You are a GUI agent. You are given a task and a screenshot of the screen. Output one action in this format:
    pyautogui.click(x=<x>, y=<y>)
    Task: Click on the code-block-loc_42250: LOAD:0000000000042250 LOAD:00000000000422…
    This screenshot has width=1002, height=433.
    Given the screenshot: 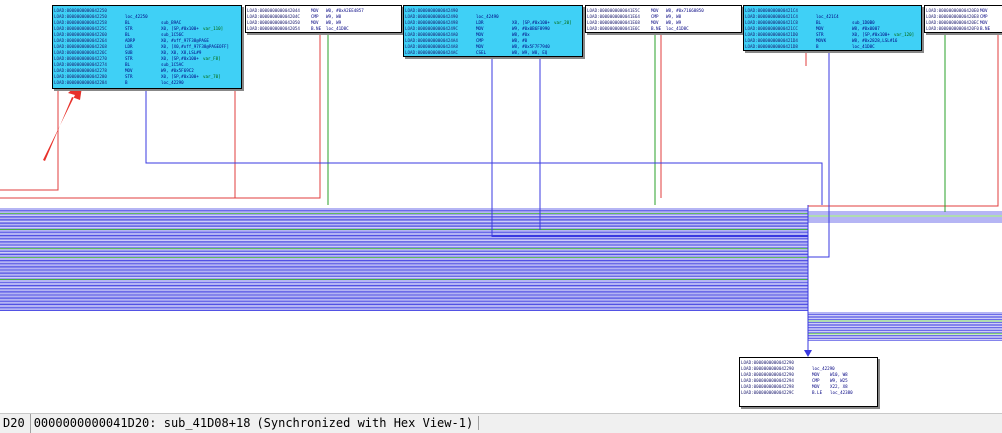 What is the action you would take?
    pyautogui.click(x=147, y=47)
    